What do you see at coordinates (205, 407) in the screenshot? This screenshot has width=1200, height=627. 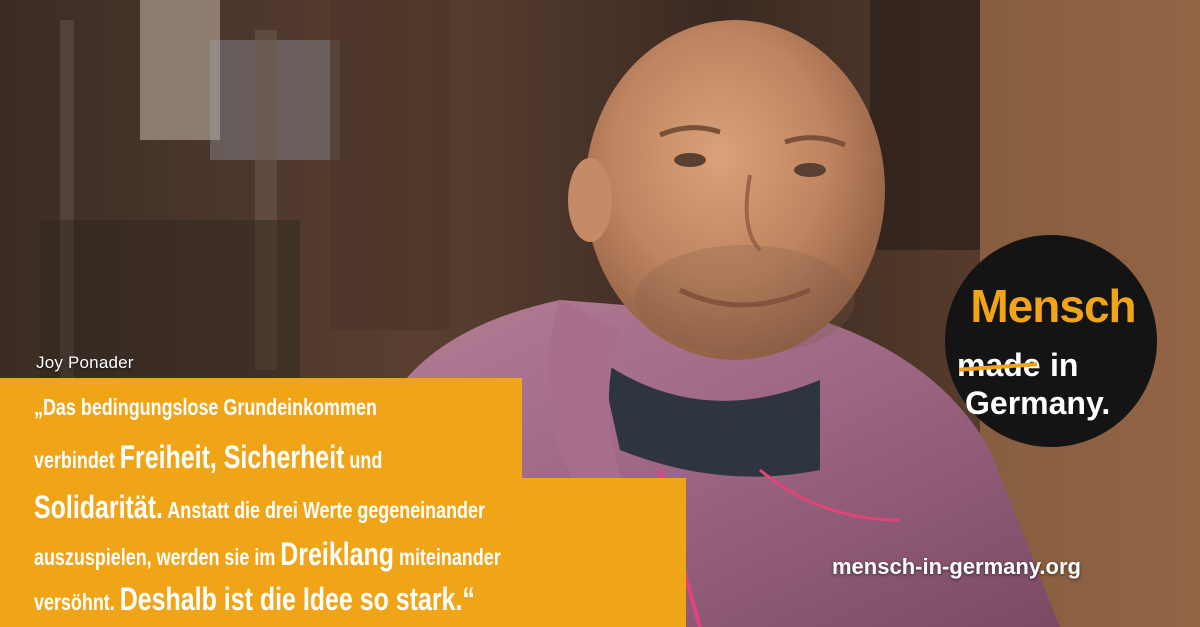 I see `quote-segment: „Das bedingungslose Grundeinkommen` at bounding box center [205, 407].